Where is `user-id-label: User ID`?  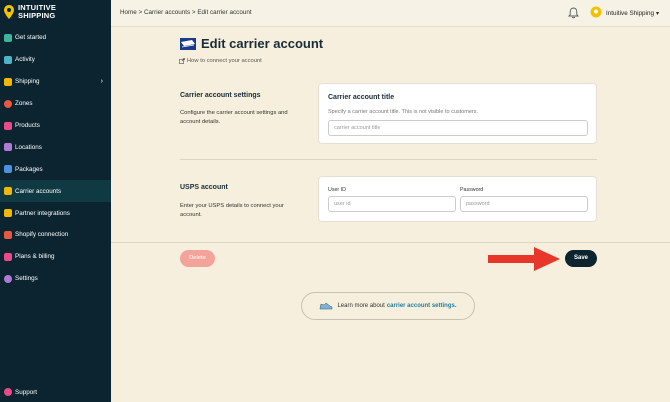
user-id-label: User ID is located at coordinates (337, 190).